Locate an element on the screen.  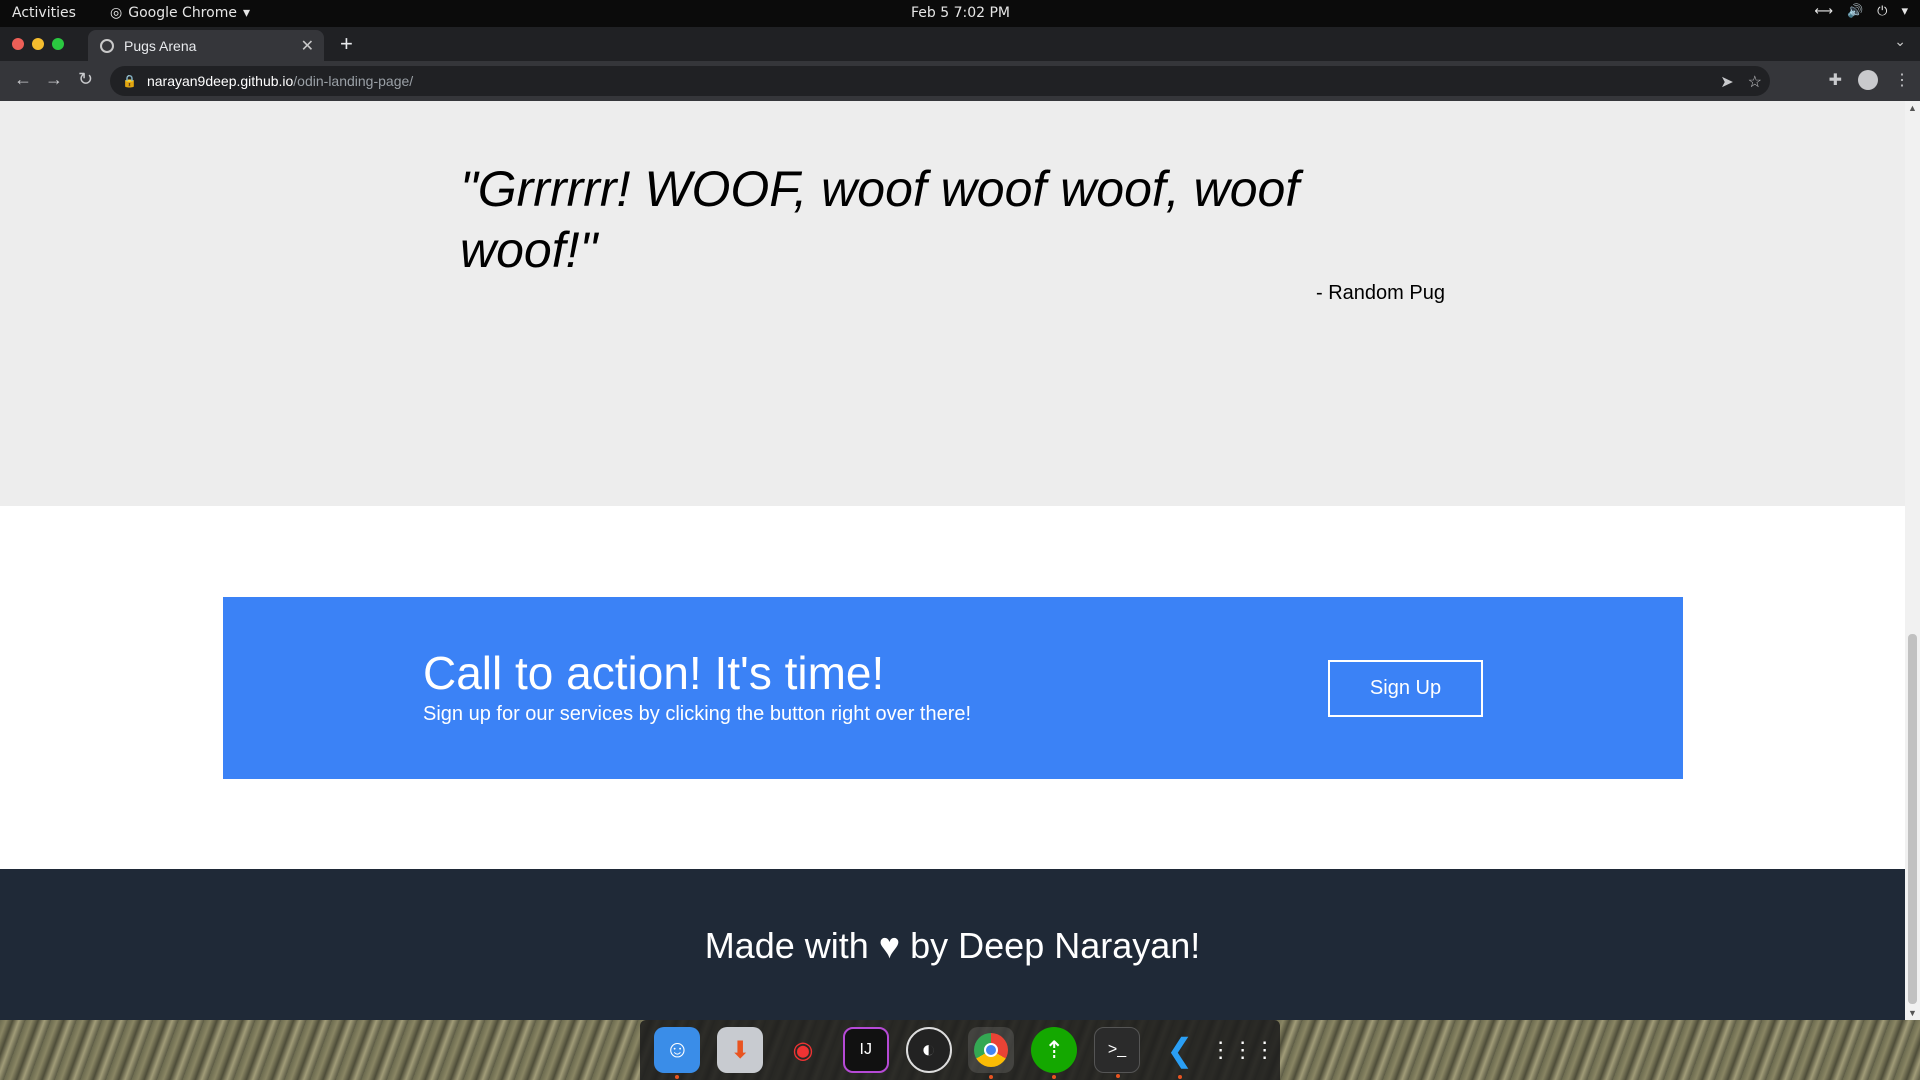
power-icon: ⏻ is located at coordinates (1882, 11).